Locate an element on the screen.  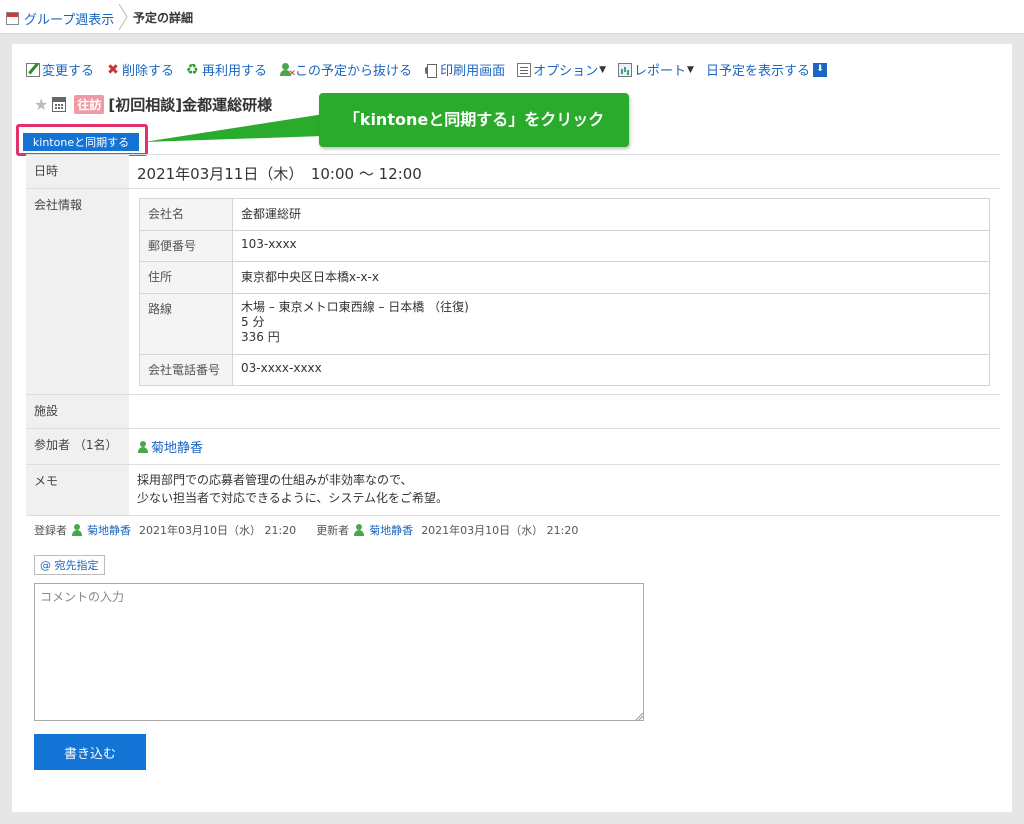
reuse-label: 再利用する is located at coordinates (235, 71).